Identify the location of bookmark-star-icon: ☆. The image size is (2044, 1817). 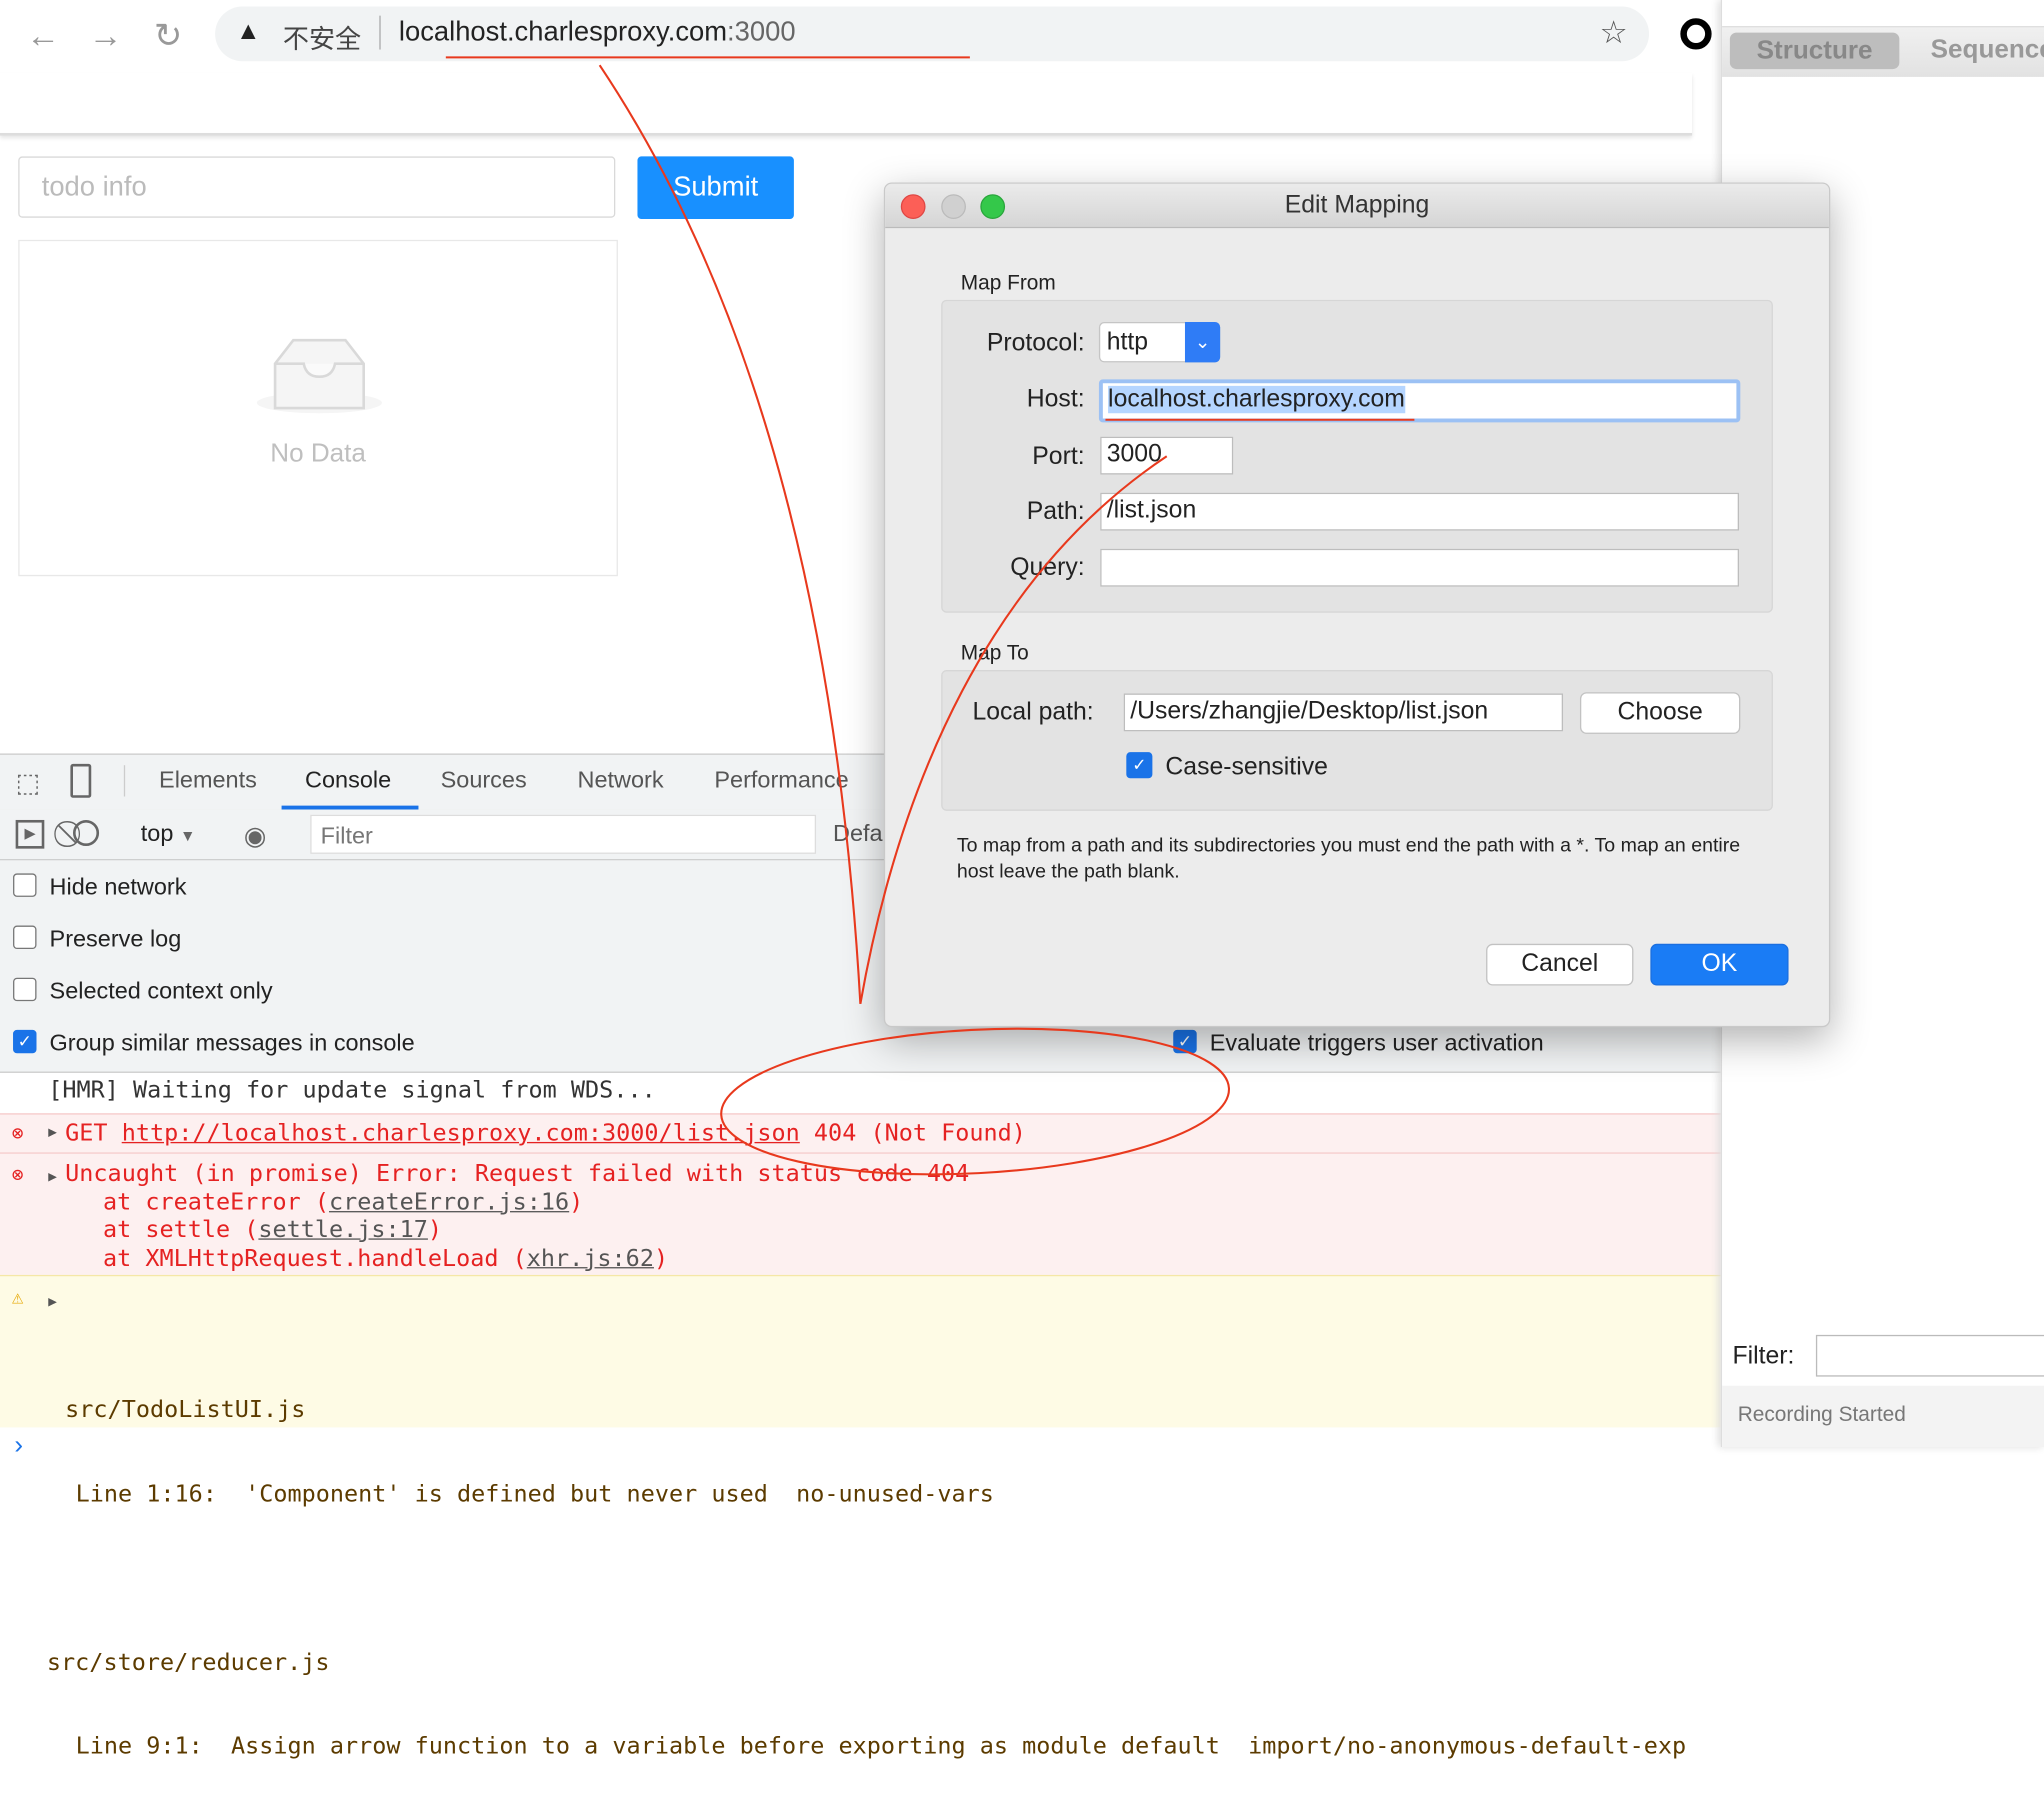
(1614, 33).